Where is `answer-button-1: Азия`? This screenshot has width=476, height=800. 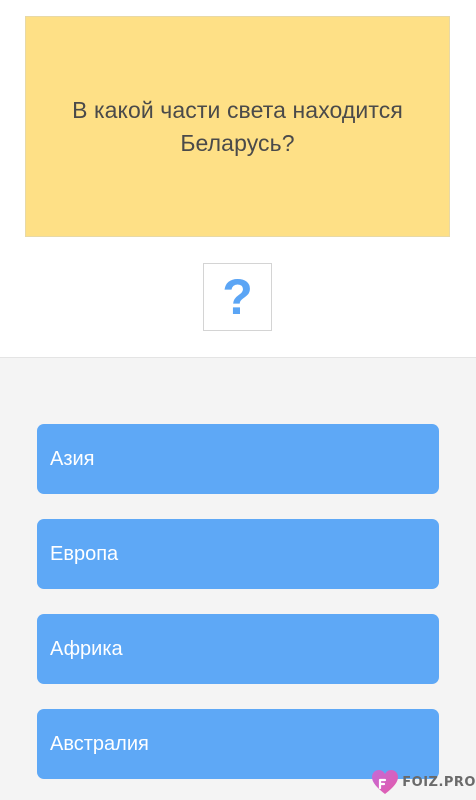
answer-button-1: Азия is located at coordinates (238, 459).